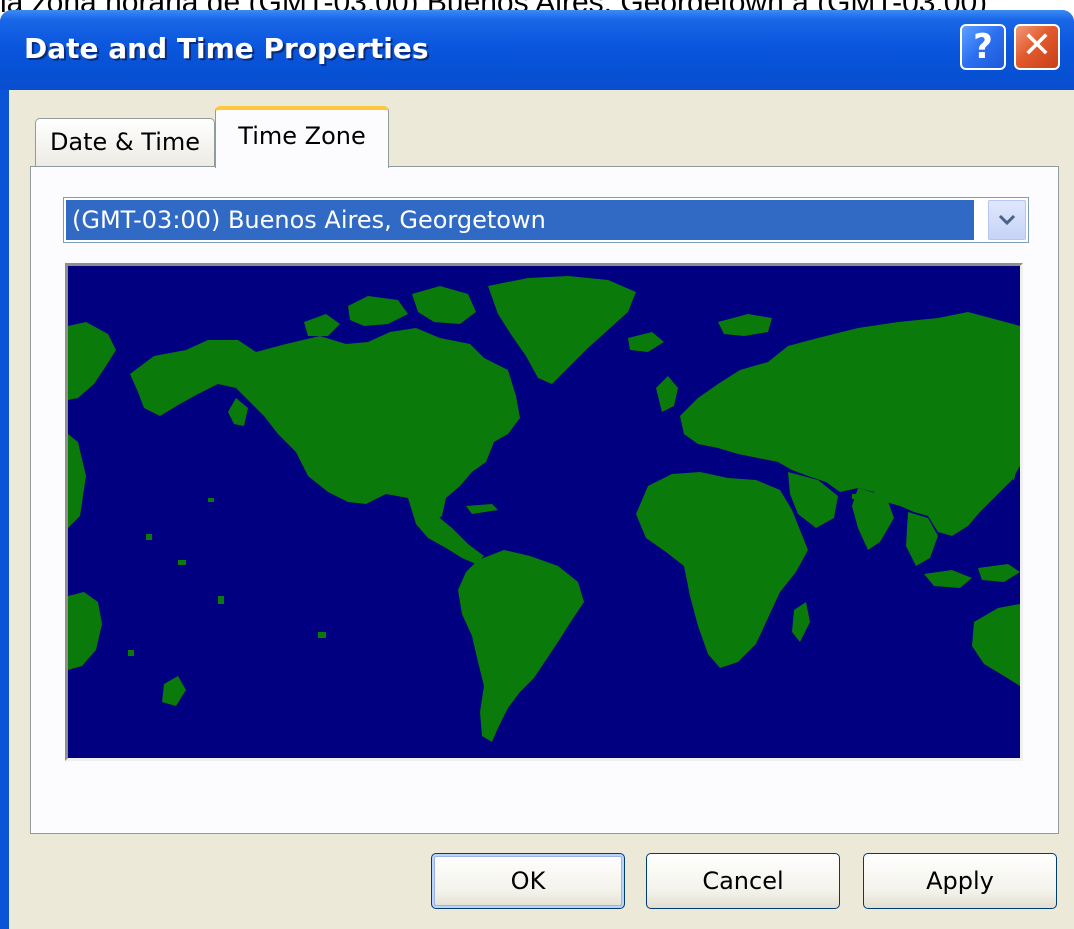 This screenshot has height=929, width=1074. Describe the element at coordinates (302, 137) in the screenshot. I see `tab-time-zone: Time Zone` at that location.